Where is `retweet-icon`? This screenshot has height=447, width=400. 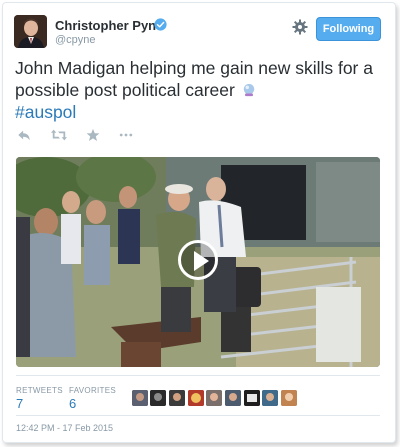
retweet-icon is located at coordinates (59, 135).